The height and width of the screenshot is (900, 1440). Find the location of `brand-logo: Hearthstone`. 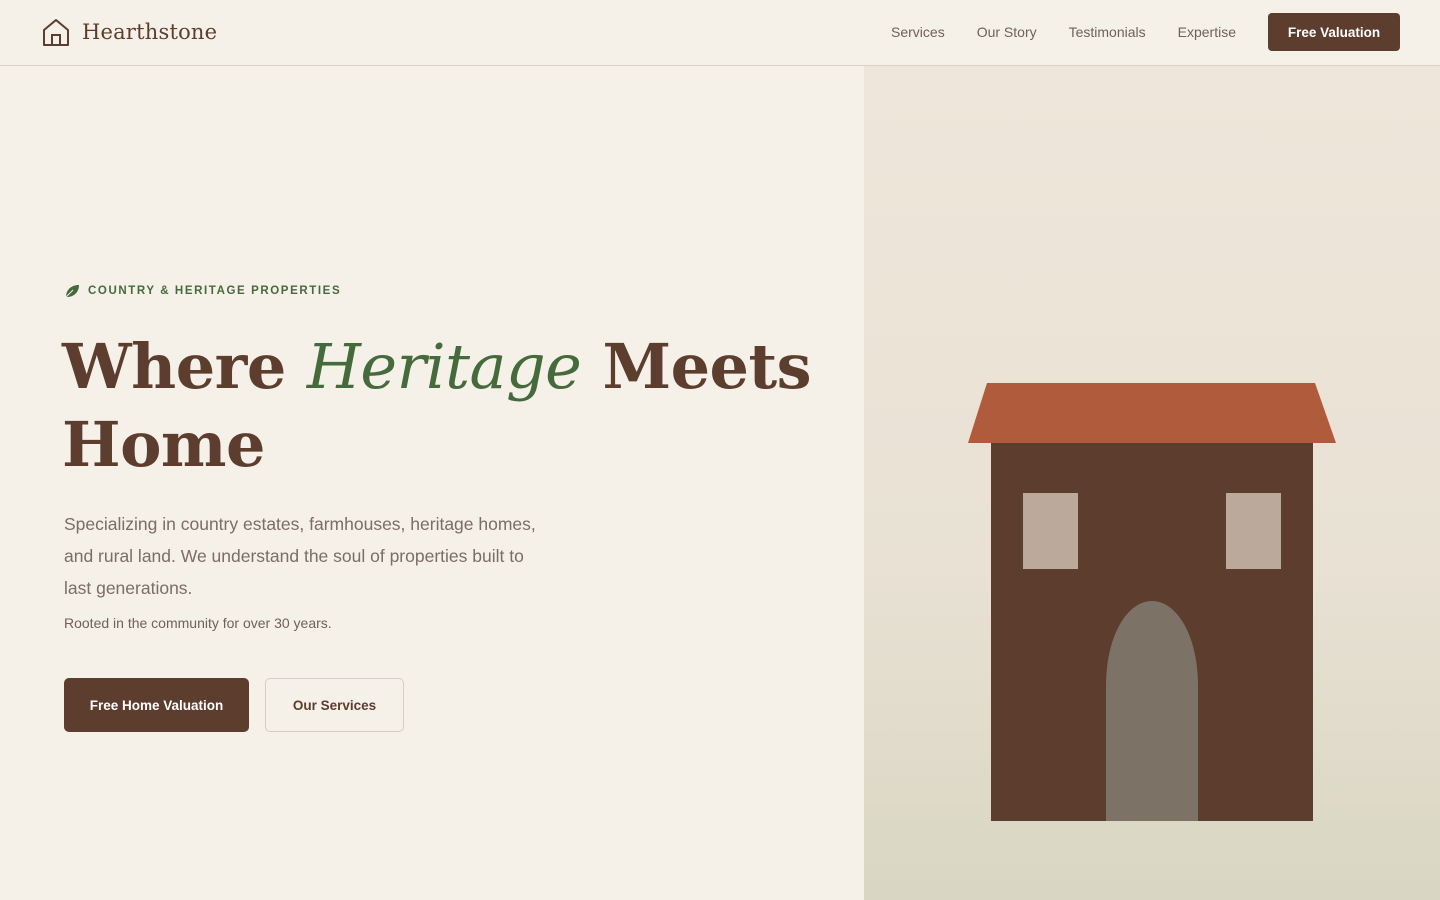

brand-logo: Hearthstone is located at coordinates (129, 32).